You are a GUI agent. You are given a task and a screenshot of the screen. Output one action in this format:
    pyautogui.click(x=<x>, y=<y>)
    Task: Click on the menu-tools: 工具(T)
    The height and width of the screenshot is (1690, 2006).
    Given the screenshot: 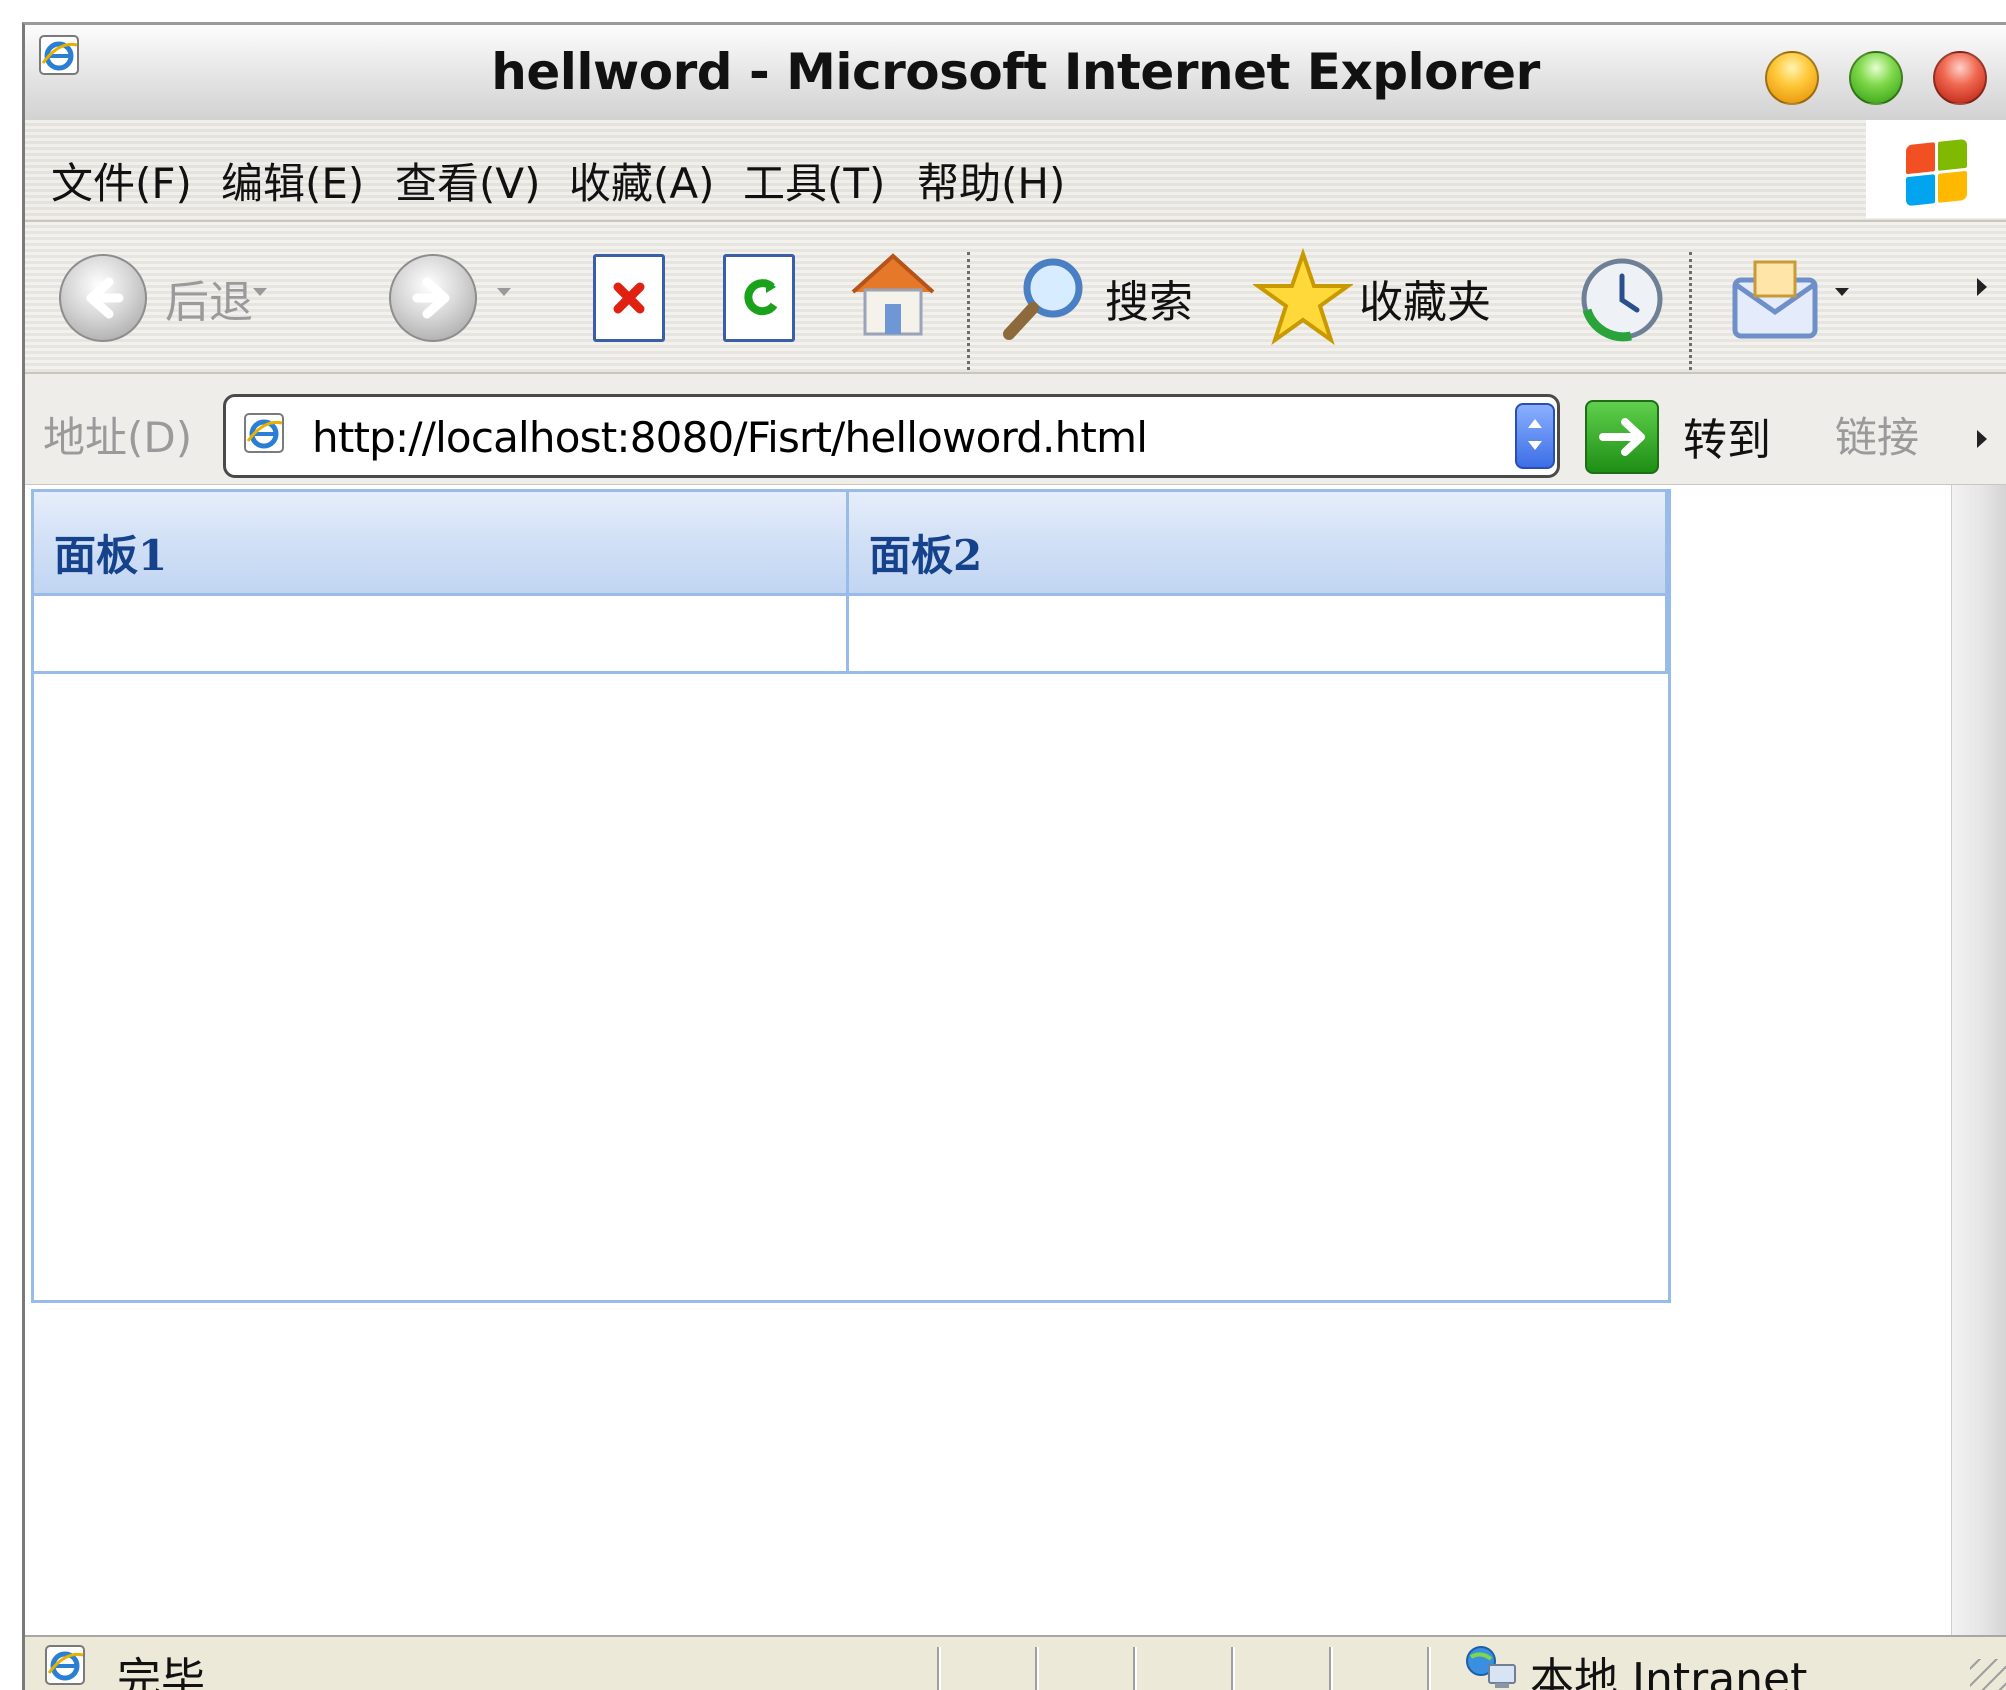 What is the action you would take?
    pyautogui.click(x=814, y=180)
    